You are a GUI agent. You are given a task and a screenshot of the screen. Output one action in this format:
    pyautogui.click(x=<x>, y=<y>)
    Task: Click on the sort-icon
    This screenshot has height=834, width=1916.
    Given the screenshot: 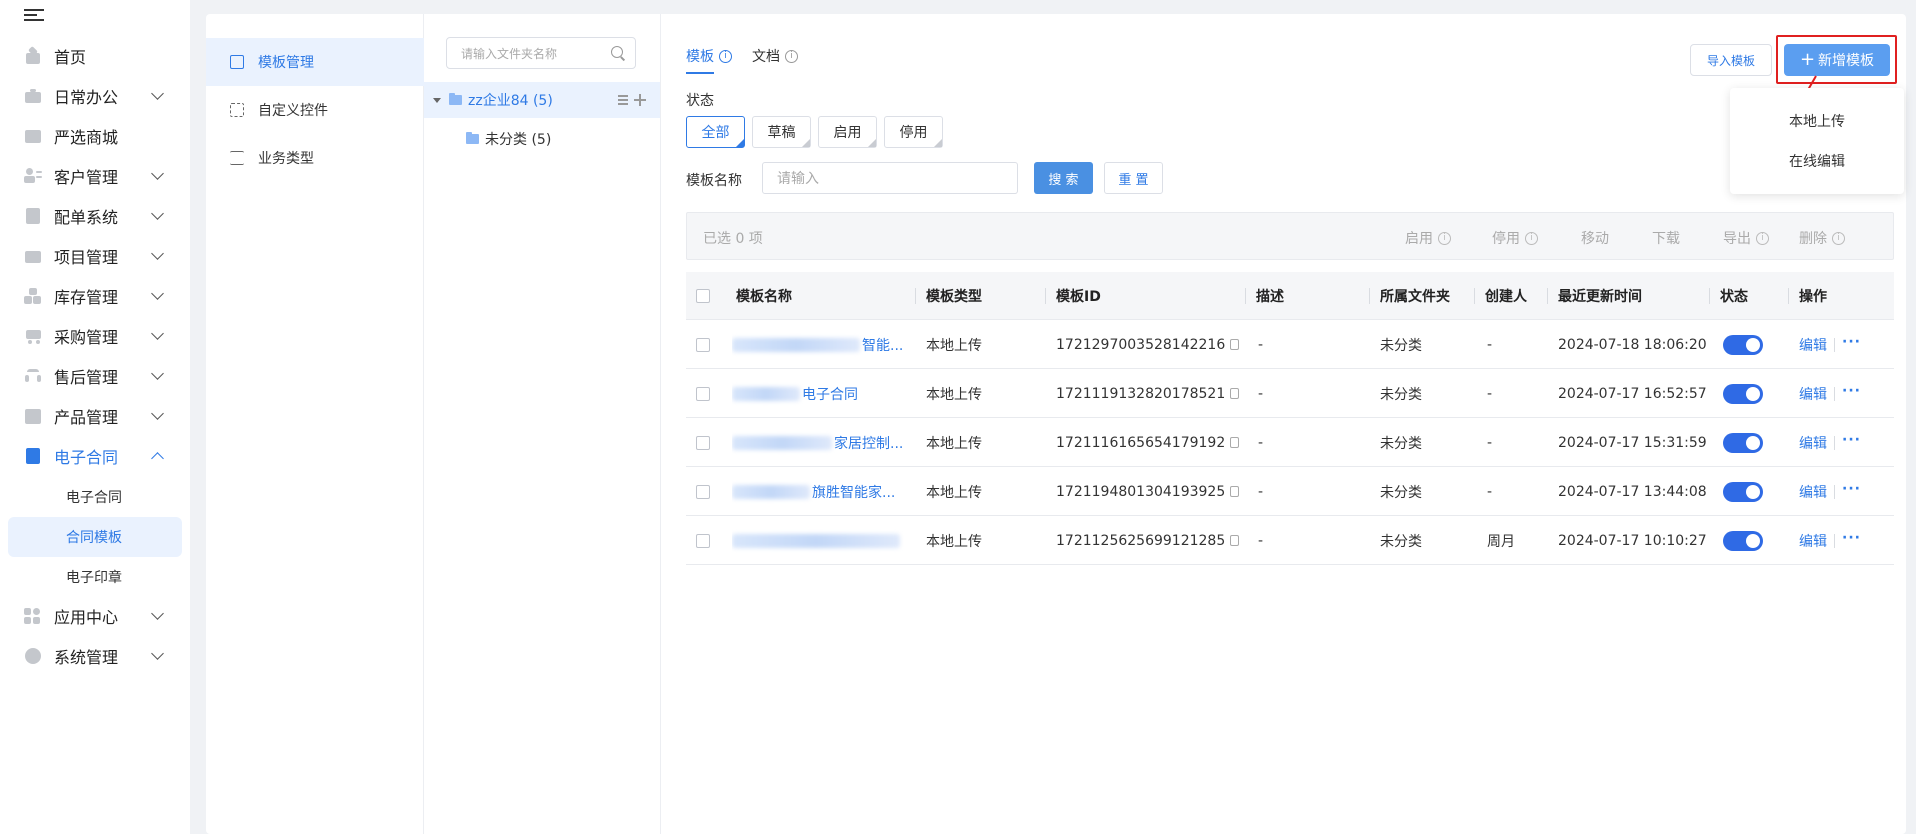 What is the action you would take?
    pyautogui.click(x=621, y=100)
    